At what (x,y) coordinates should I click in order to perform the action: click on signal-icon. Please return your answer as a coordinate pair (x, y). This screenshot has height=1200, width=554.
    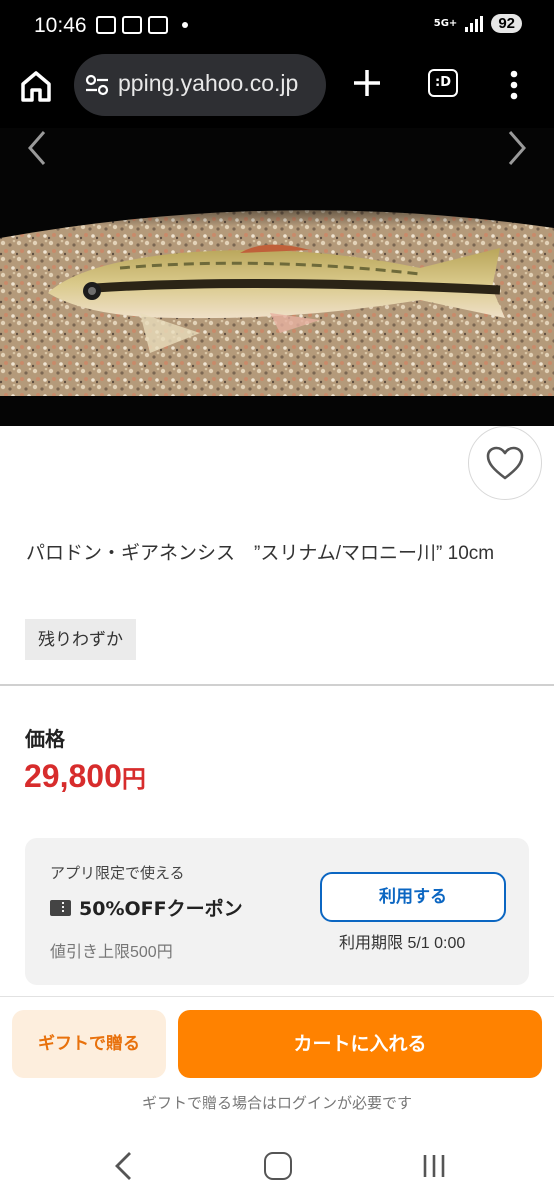
    Looking at the image, I should click on (474, 23).